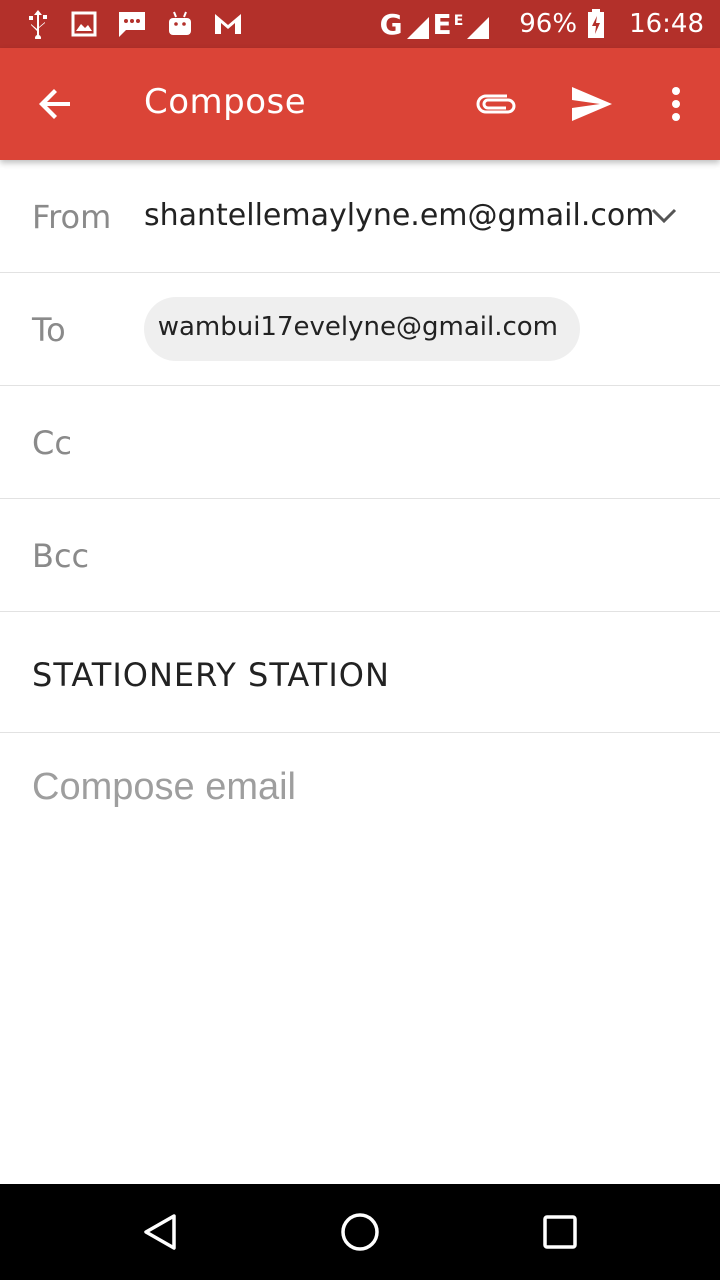 This screenshot has width=720, height=1280. Describe the element at coordinates (391, 24) in the screenshot. I see `network-type-g: G` at that location.